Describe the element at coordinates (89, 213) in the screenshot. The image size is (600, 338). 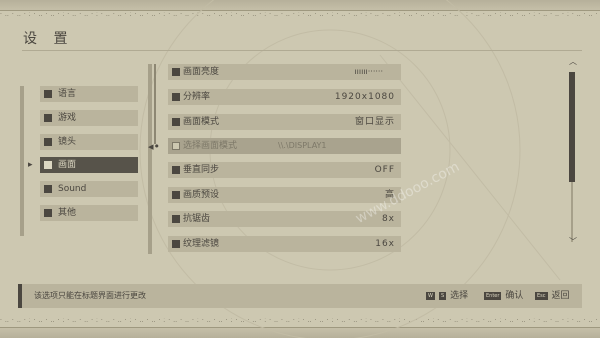
I see `category-other: 其他` at that location.